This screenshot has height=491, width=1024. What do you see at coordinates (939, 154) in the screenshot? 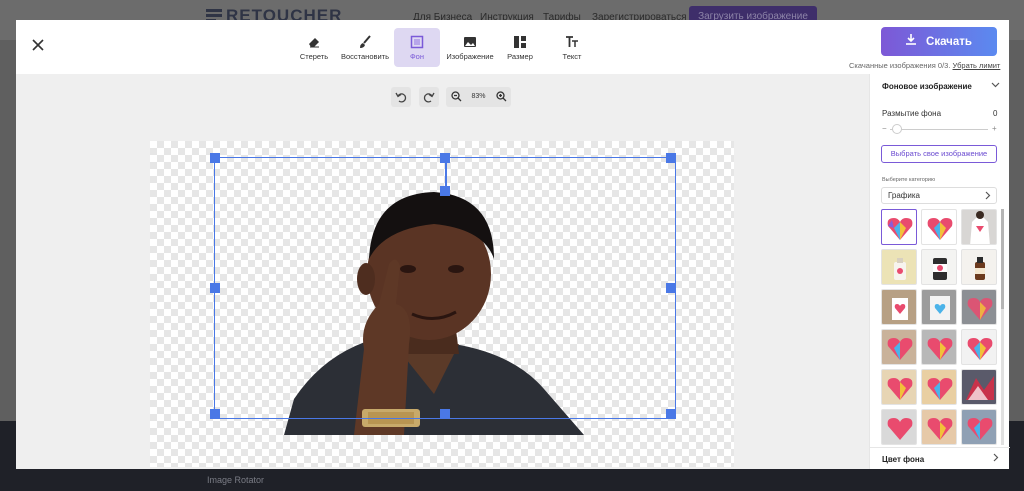
I see `choose-own-image-button: Выбрать свое изображение` at bounding box center [939, 154].